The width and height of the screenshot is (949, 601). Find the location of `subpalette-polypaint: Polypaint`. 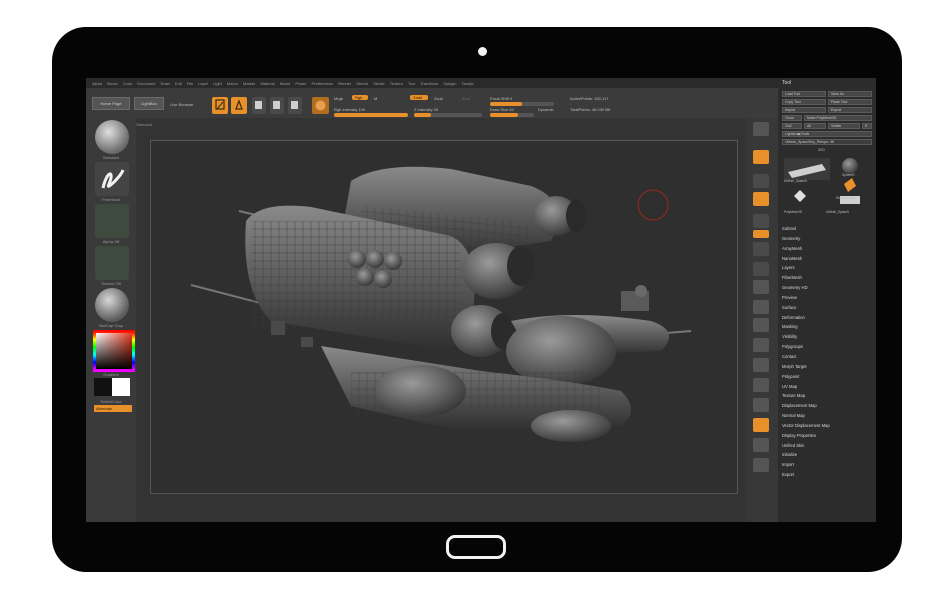

subpalette-polypaint: Polypaint is located at coordinates (827, 377).